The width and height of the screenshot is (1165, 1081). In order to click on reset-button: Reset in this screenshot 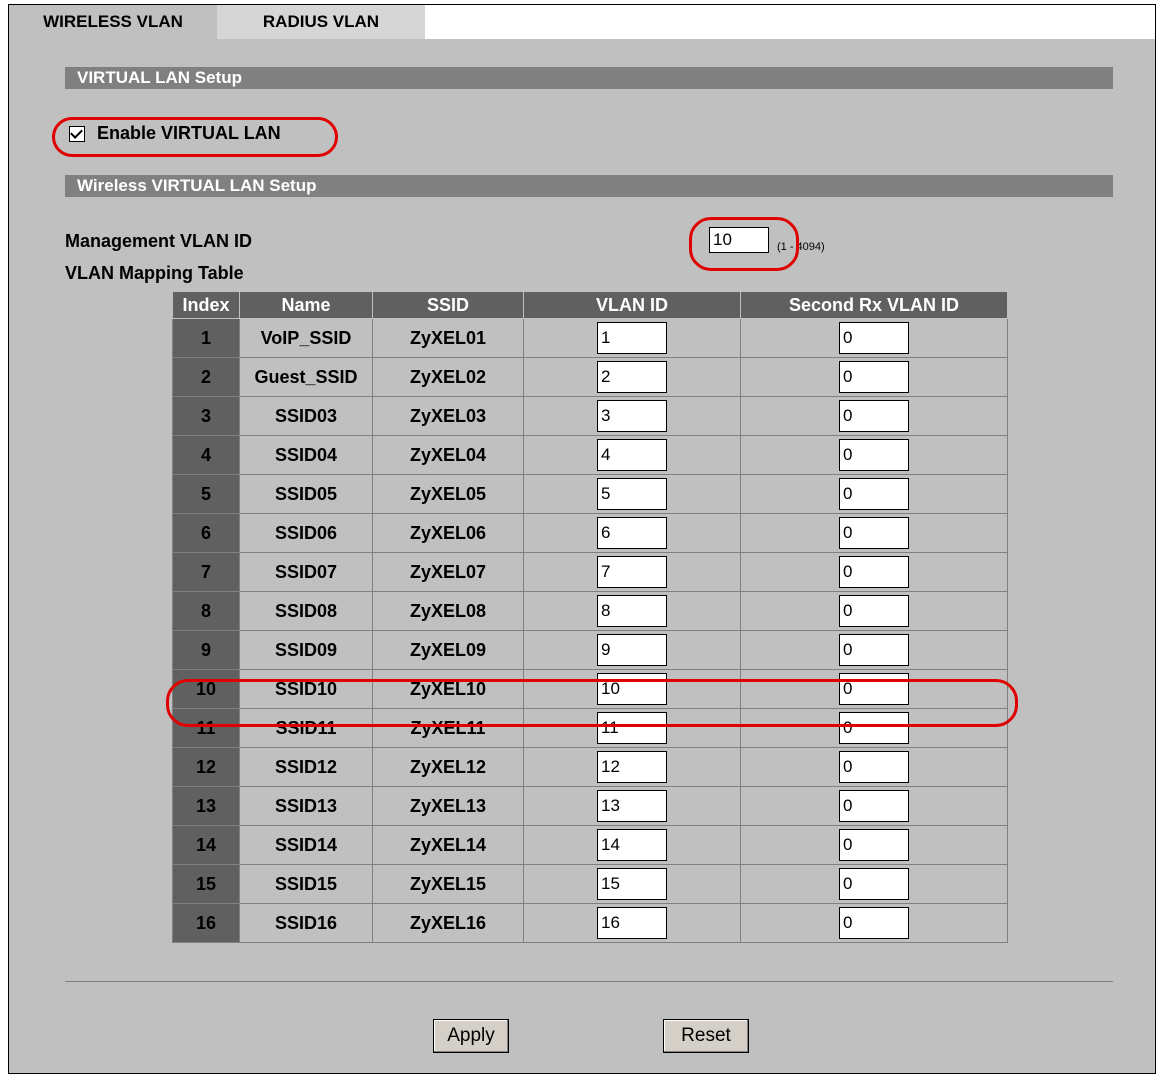, I will do `click(706, 1036)`.